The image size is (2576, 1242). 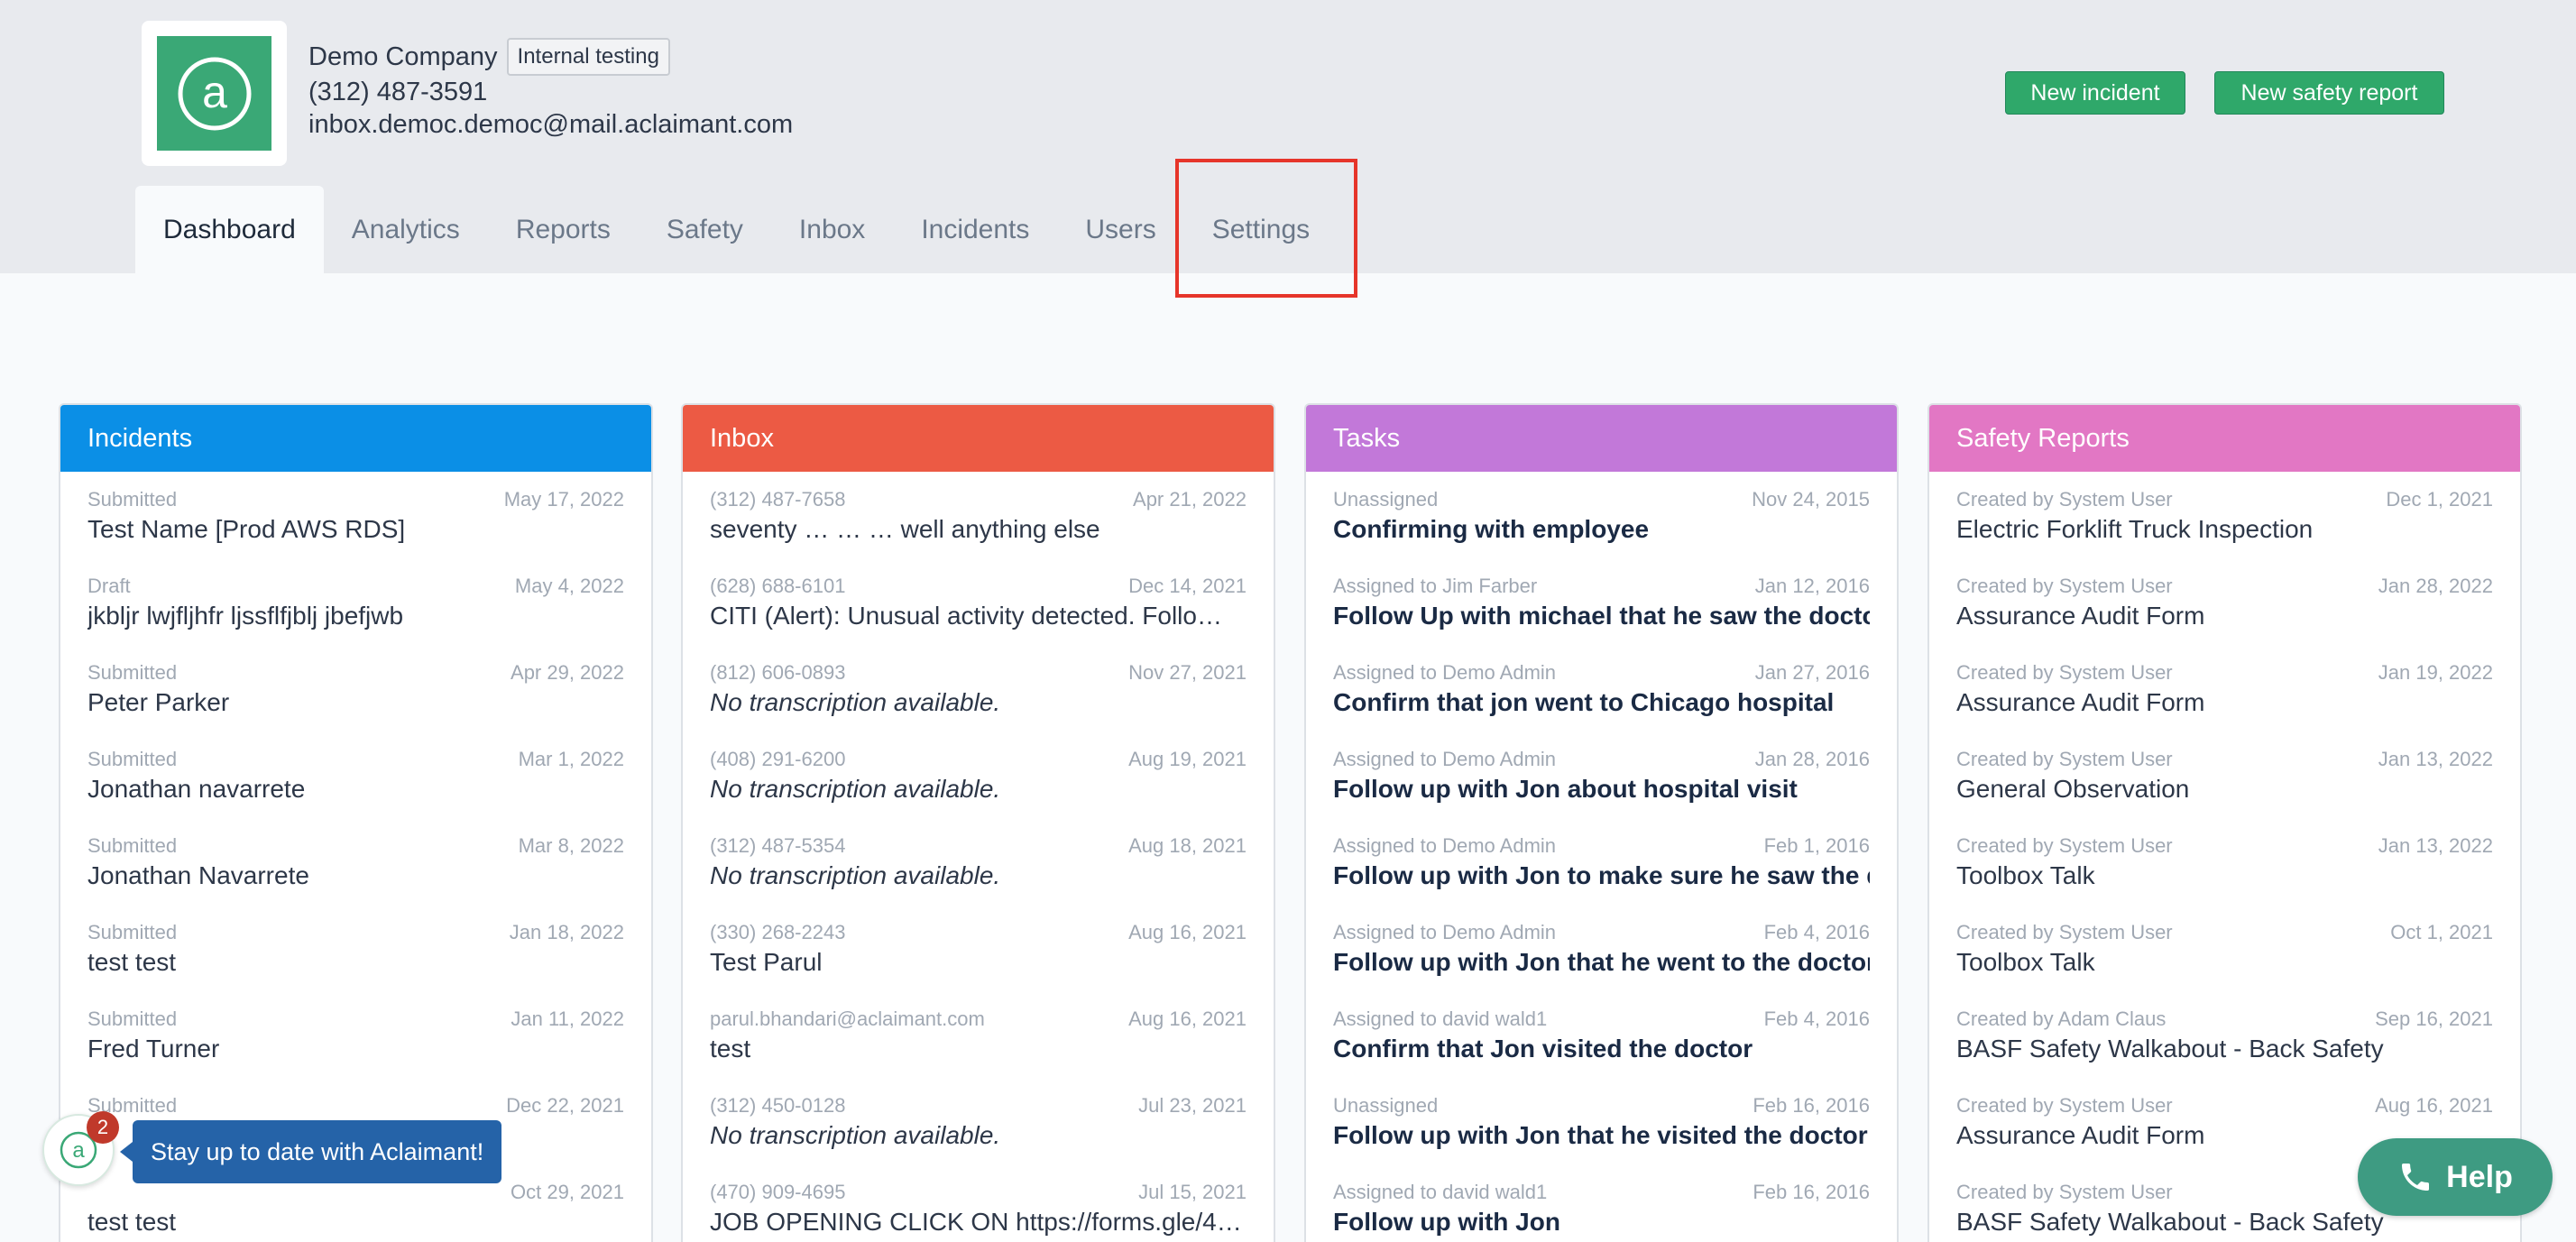 What do you see at coordinates (2224, 438) in the screenshot?
I see `safety-reports-panel-header: Safety Reports` at bounding box center [2224, 438].